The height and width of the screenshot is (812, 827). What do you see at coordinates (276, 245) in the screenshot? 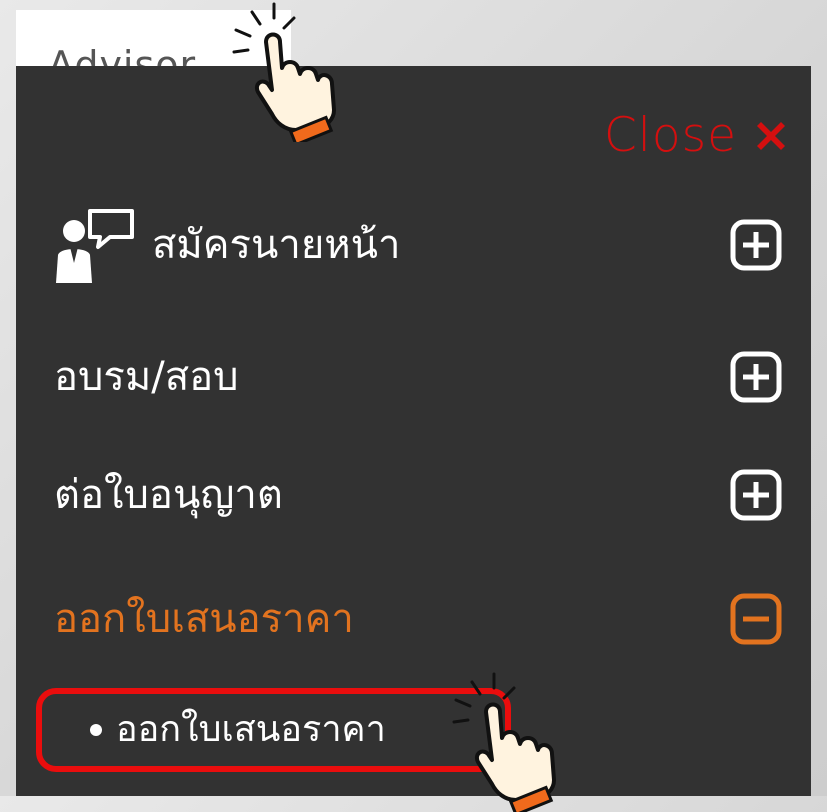
I see `menu-item-label: สมัครนายหน้า` at bounding box center [276, 245].